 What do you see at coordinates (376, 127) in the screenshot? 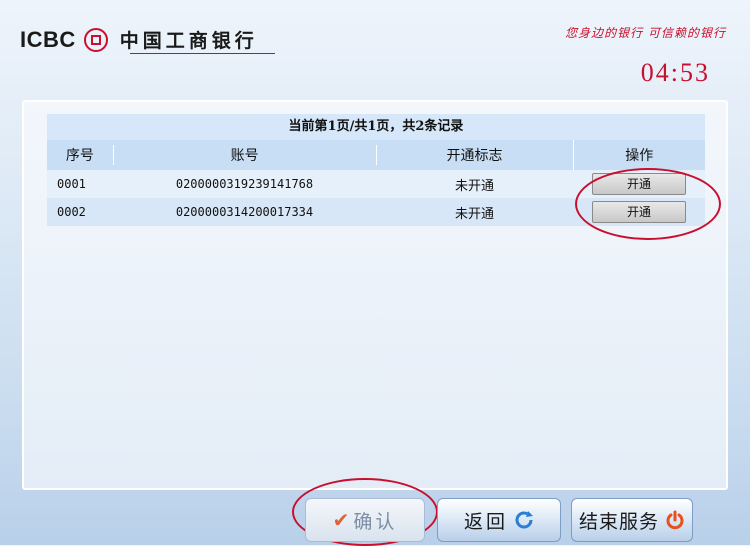
I see `page-info: 当前第1页/共1页，共2条记录` at bounding box center [376, 127].